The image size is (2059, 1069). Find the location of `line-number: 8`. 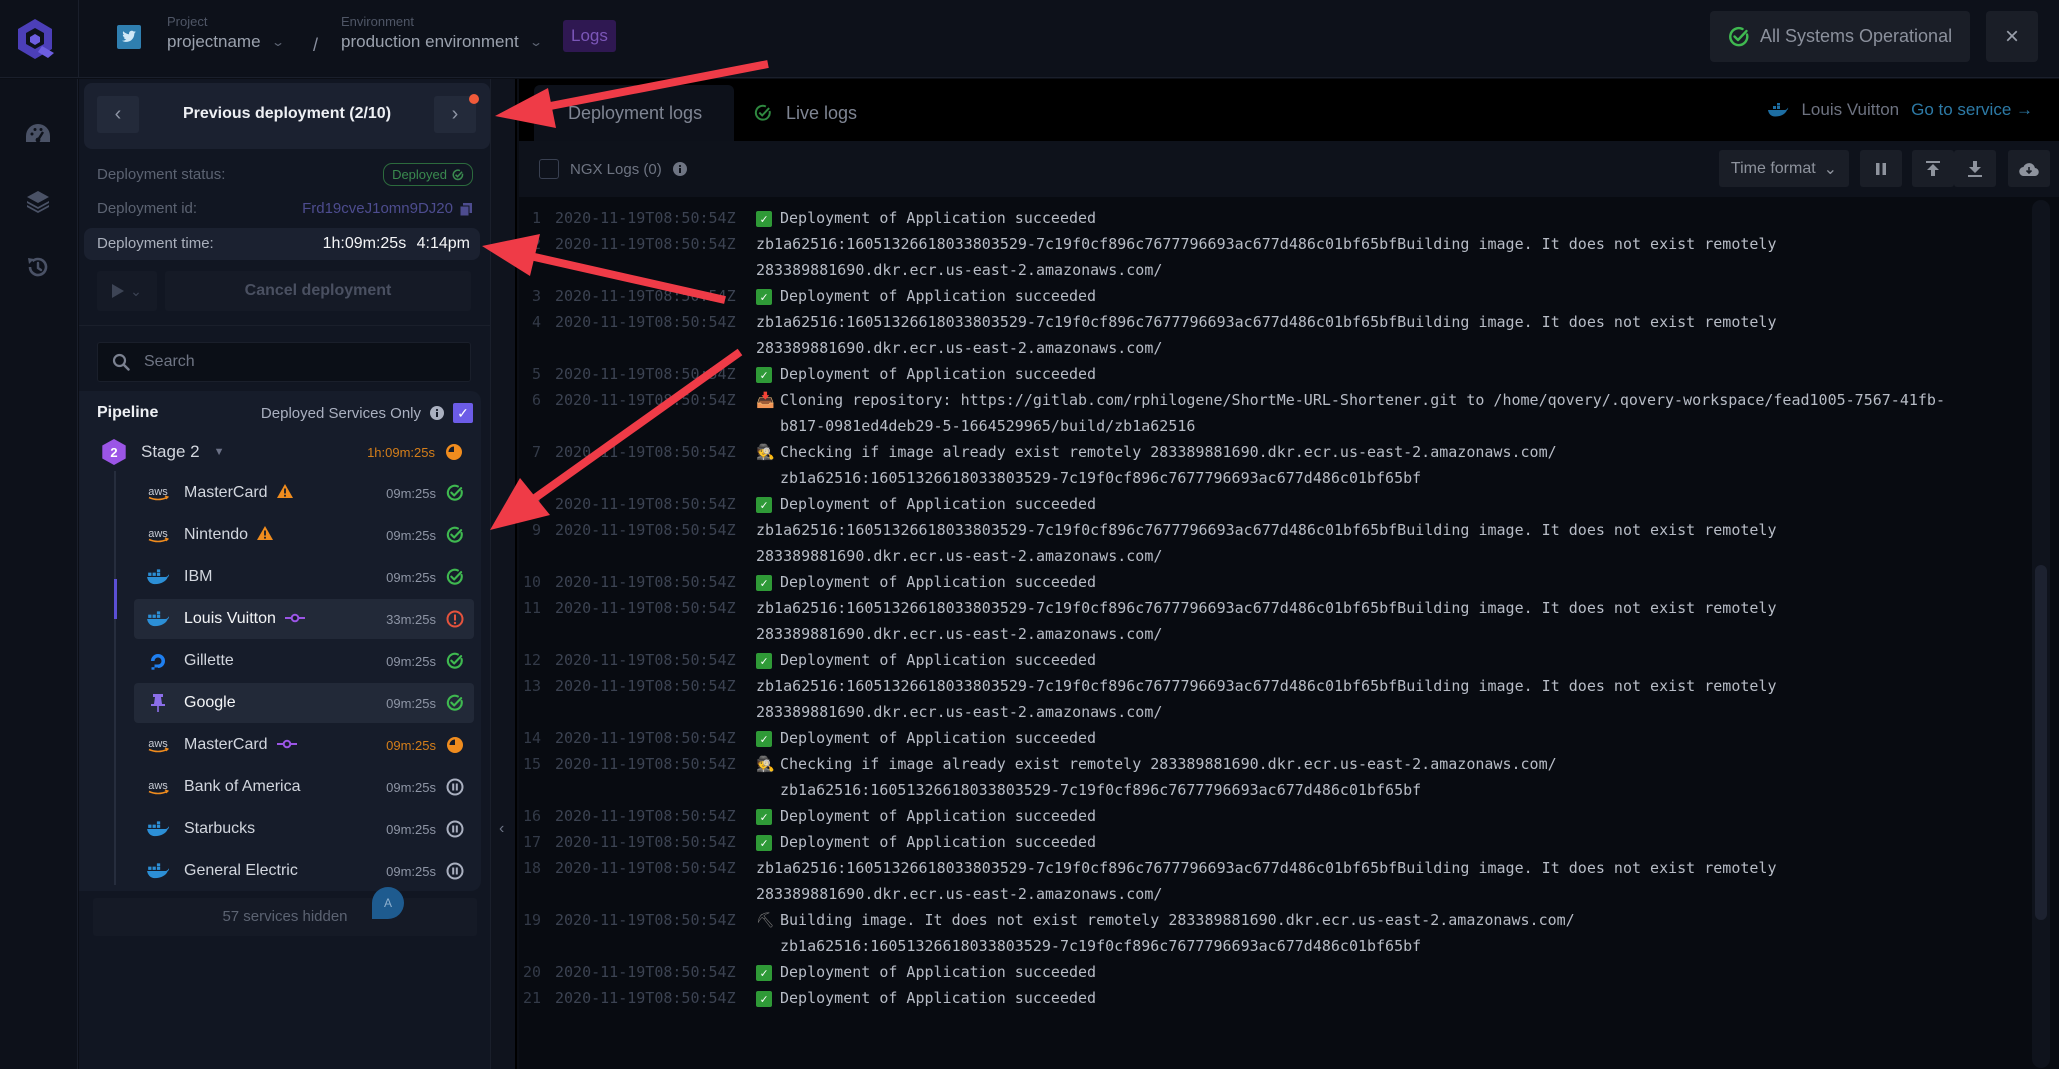

line-number: 8 is located at coordinates (536, 504).